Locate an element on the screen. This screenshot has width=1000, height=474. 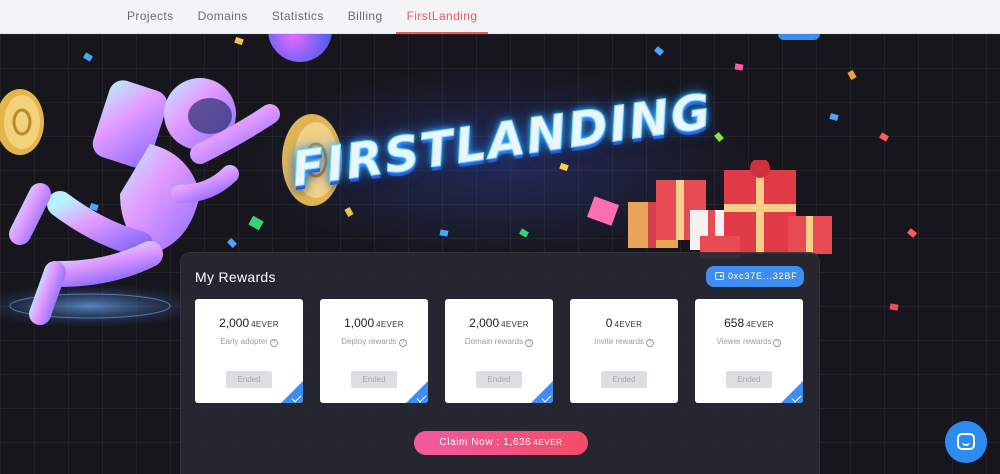
claim-unit: 4EVER is located at coordinates (548, 442).